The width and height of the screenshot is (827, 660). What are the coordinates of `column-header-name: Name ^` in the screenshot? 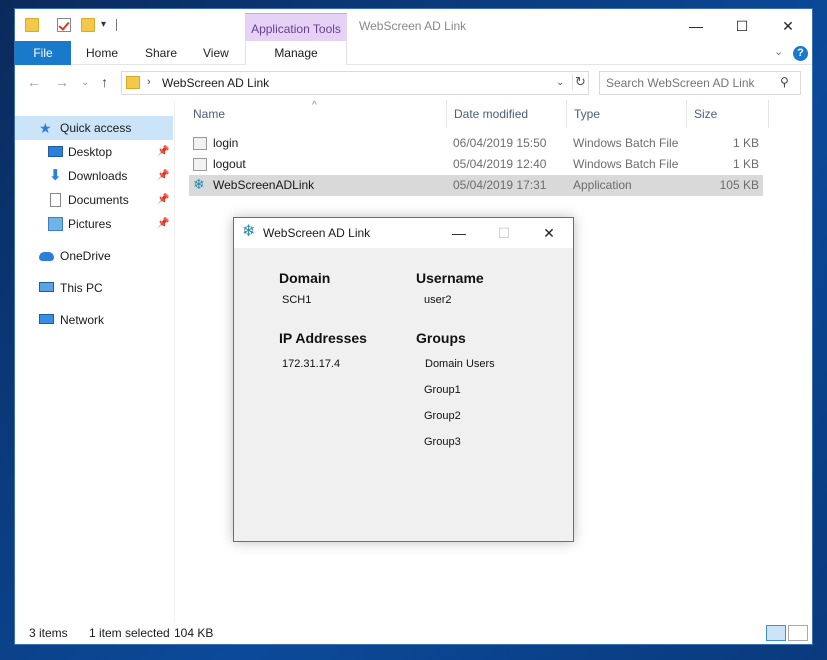 It's located at (311, 114).